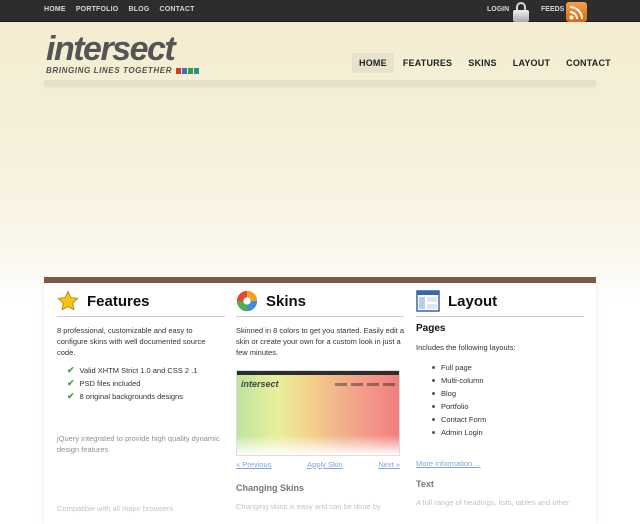 The image size is (640, 524). Describe the element at coordinates (286, 301) in the screenshot. I see `skins-title: Skins` at that location.